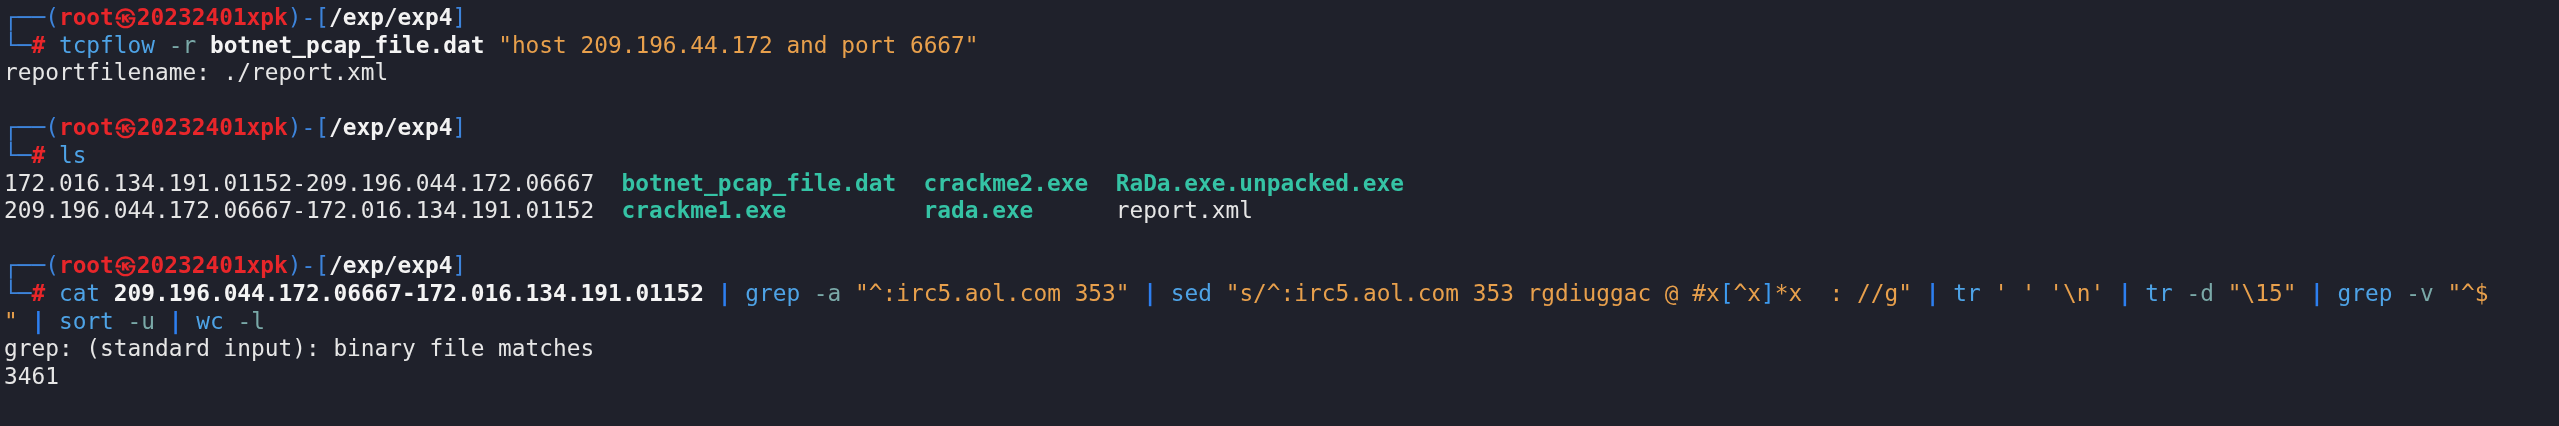 The image size is (2559, 426). Describe the element at coordinates (979, 211) in the screenshot. I see `file-name: rada.exe` at that location.